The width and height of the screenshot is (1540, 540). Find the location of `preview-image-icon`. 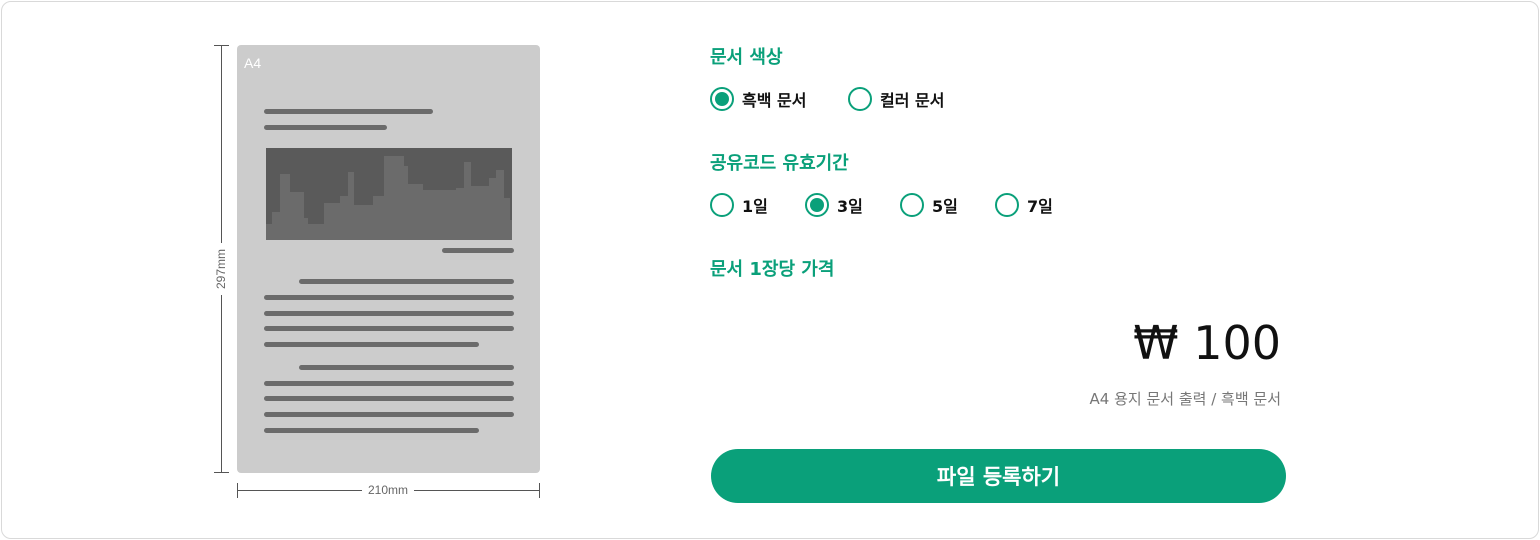

preview-image-icon is located at coordinates (389, 194).